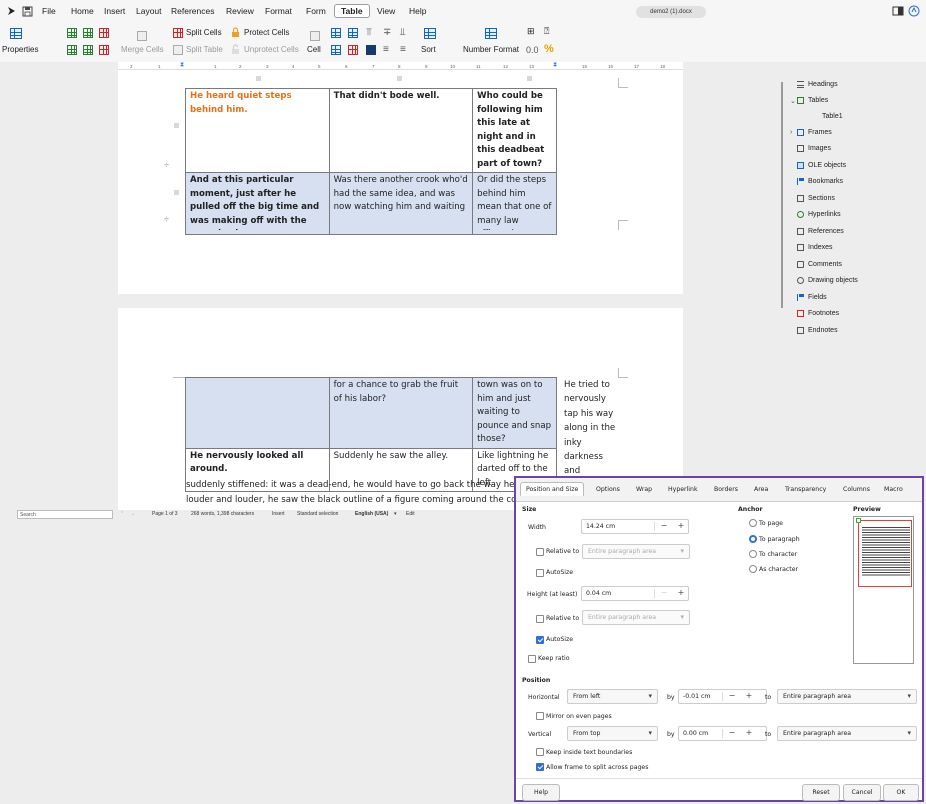  What do you see at coordinates (369, 32) in the screenshot?
I see `align-top-icon: ⫪` at bounding box center [369, 32].